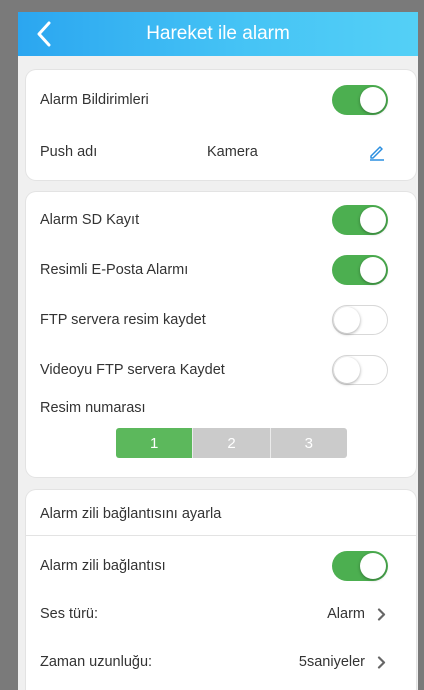  Describe the element at coordinates (308, 443) in the screenshot. I see `picture-count-option-3: 3` at that location.